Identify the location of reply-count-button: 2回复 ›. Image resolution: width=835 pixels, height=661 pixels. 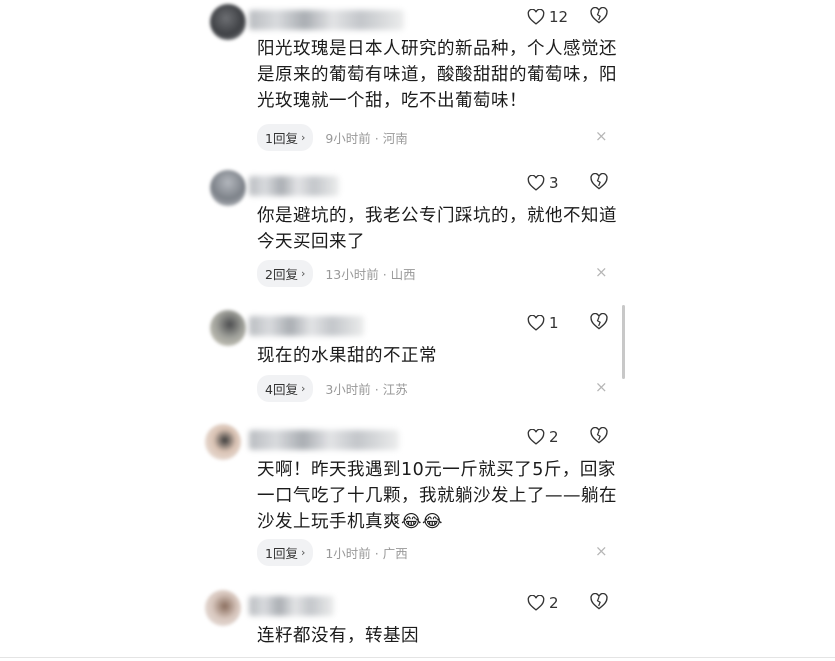
(285, 273).